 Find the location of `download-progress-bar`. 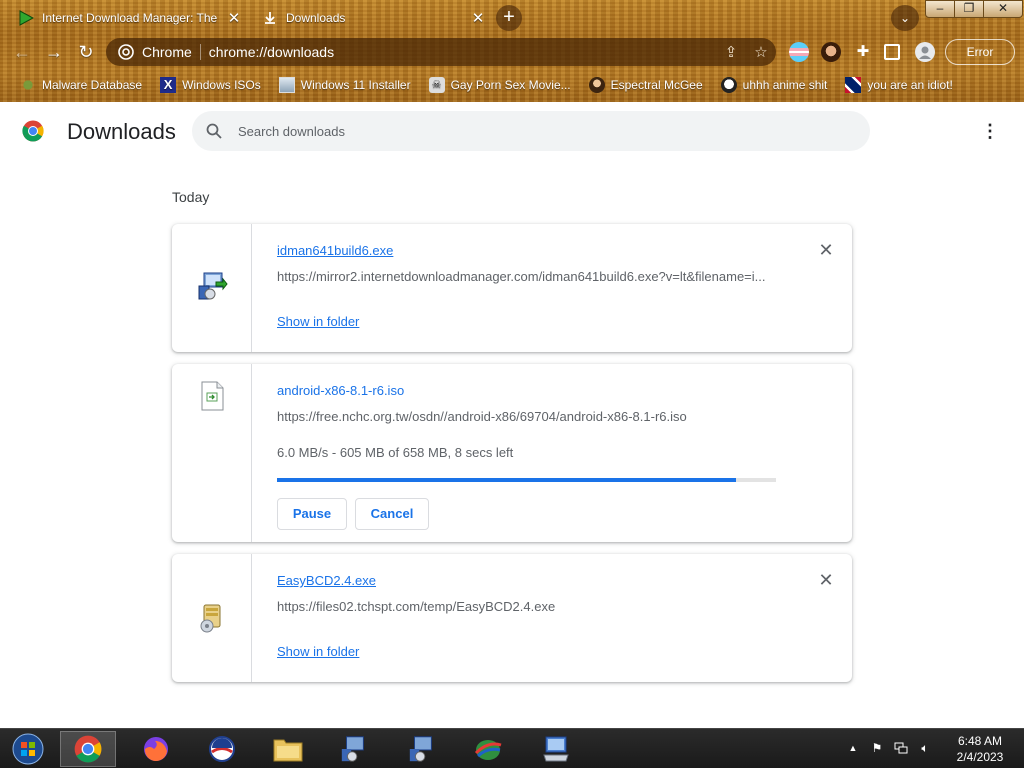

download-progress-bar is located at coordinates (526, 480).